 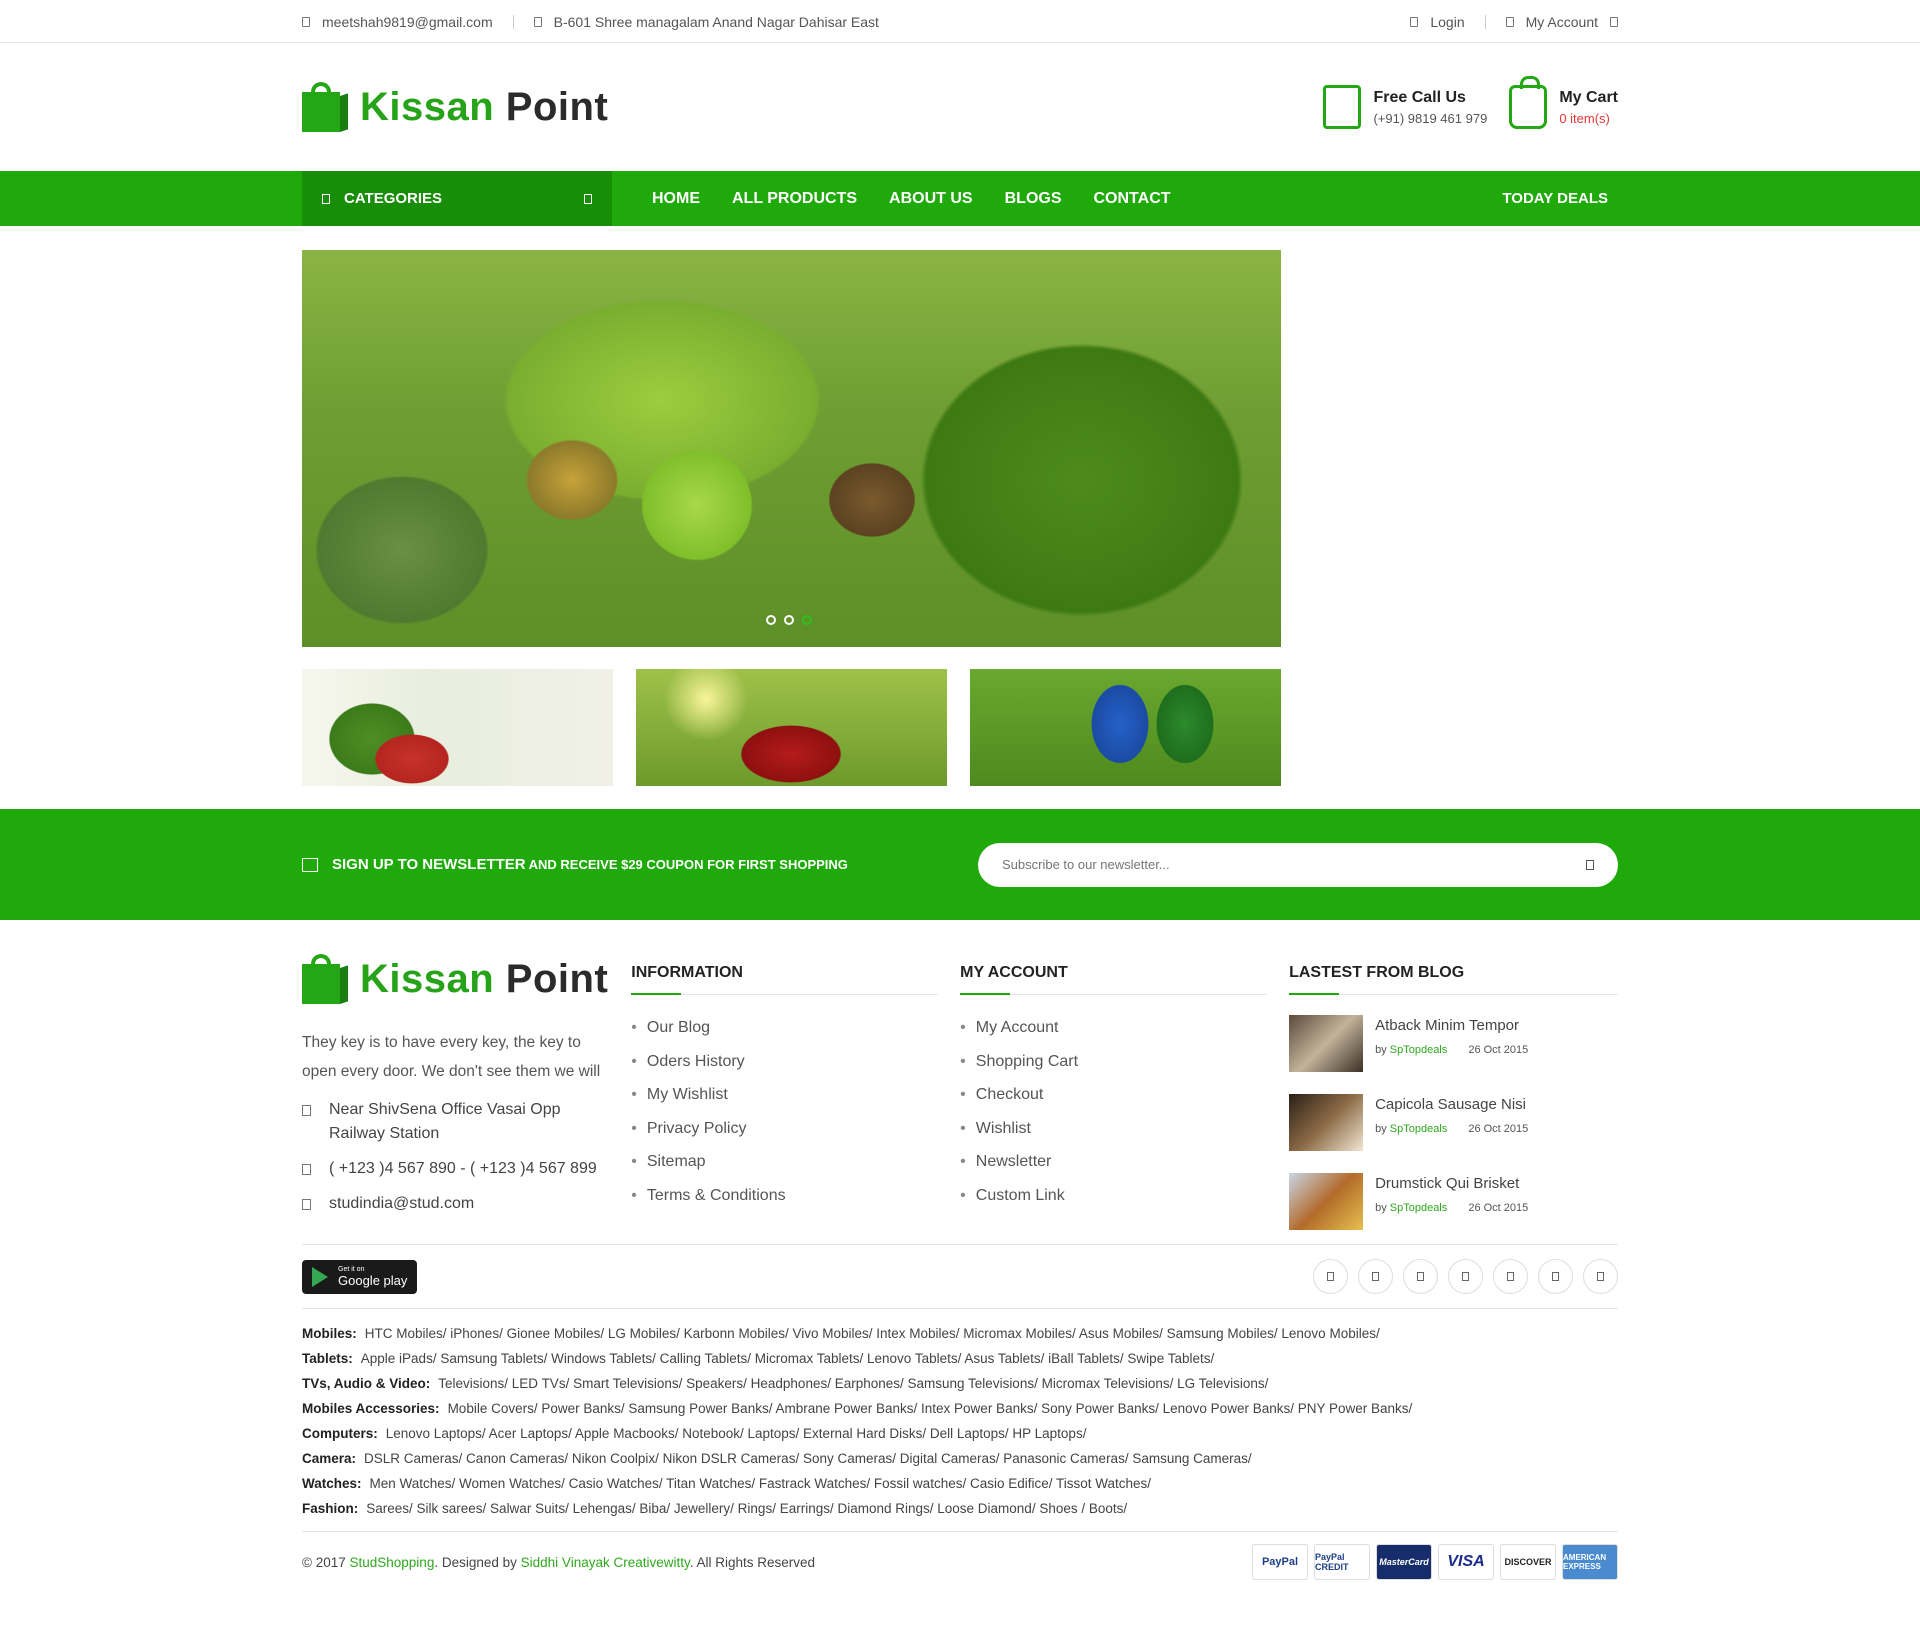 What do you see at coordinates (1330, 1276) in the screenshot?
I see `facebook-icon` at bounding box center [1330, 1276].